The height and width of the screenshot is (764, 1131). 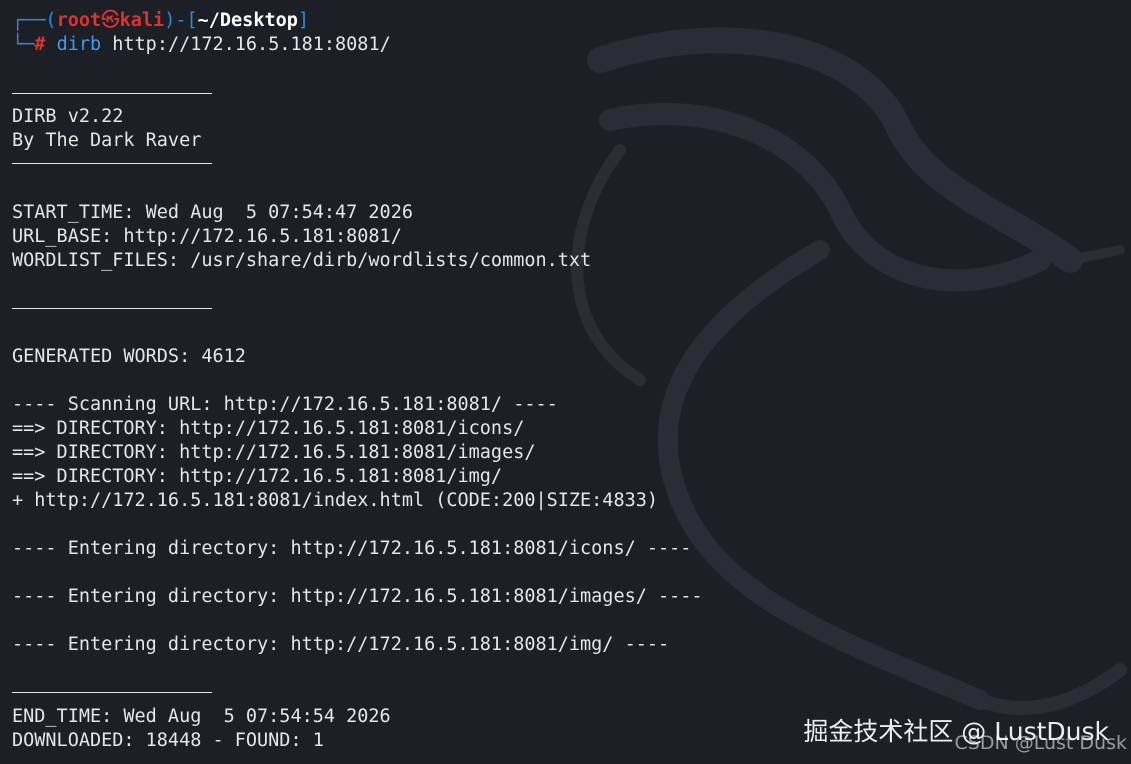 I want to click on banner-author: By The Dark Raver, so click(x=107, y=140).